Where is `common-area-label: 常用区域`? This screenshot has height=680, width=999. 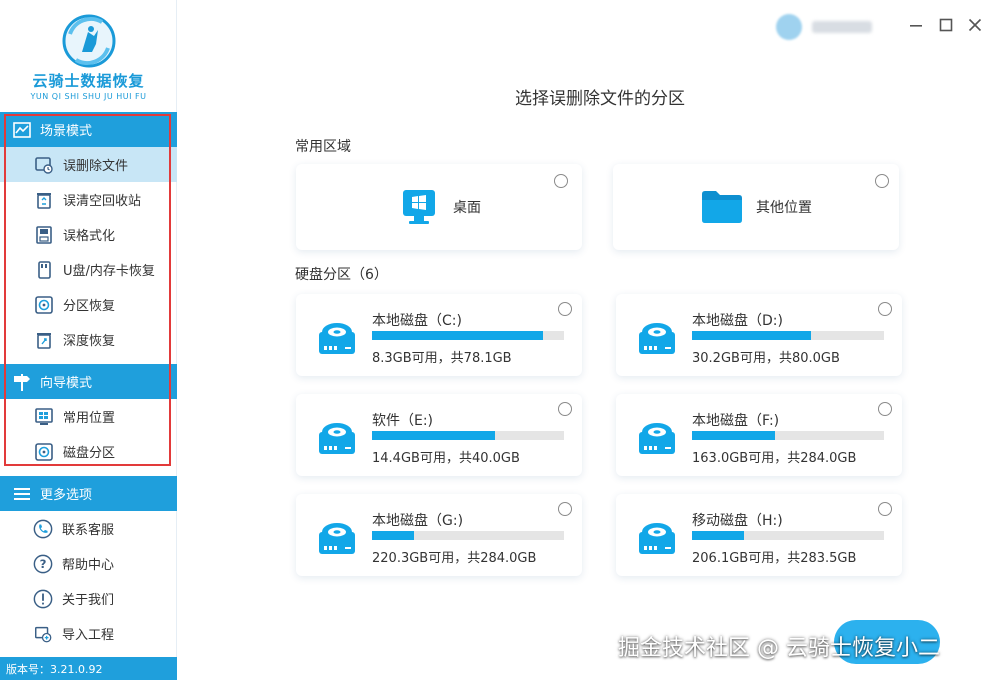 common-area-label: 常用区域 is located at coordinates (323, 147).